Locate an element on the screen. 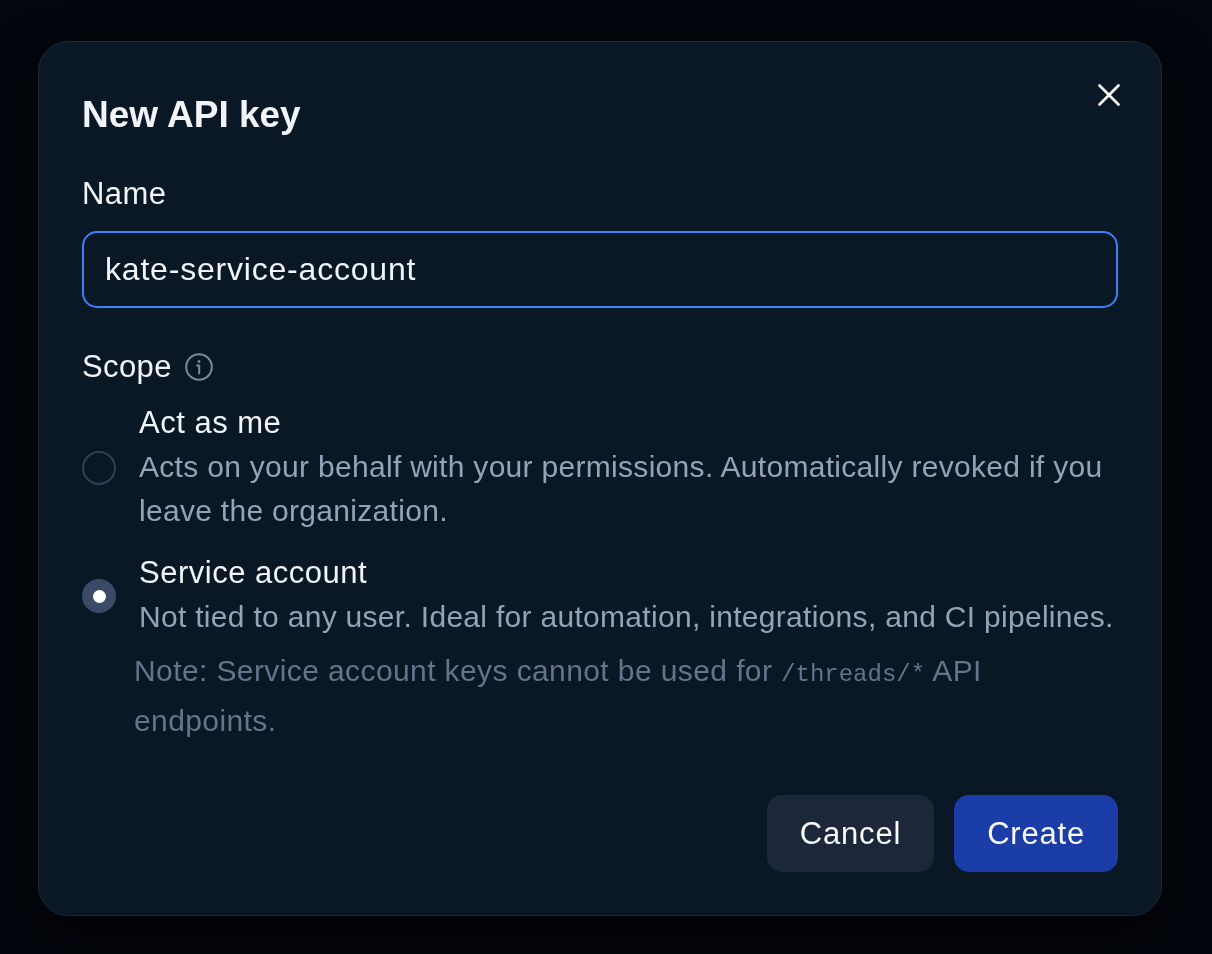  option-description: Not tied to any user. Ideal for automation, integrations, and CI pipelines. is located at coordinates (627, 617).